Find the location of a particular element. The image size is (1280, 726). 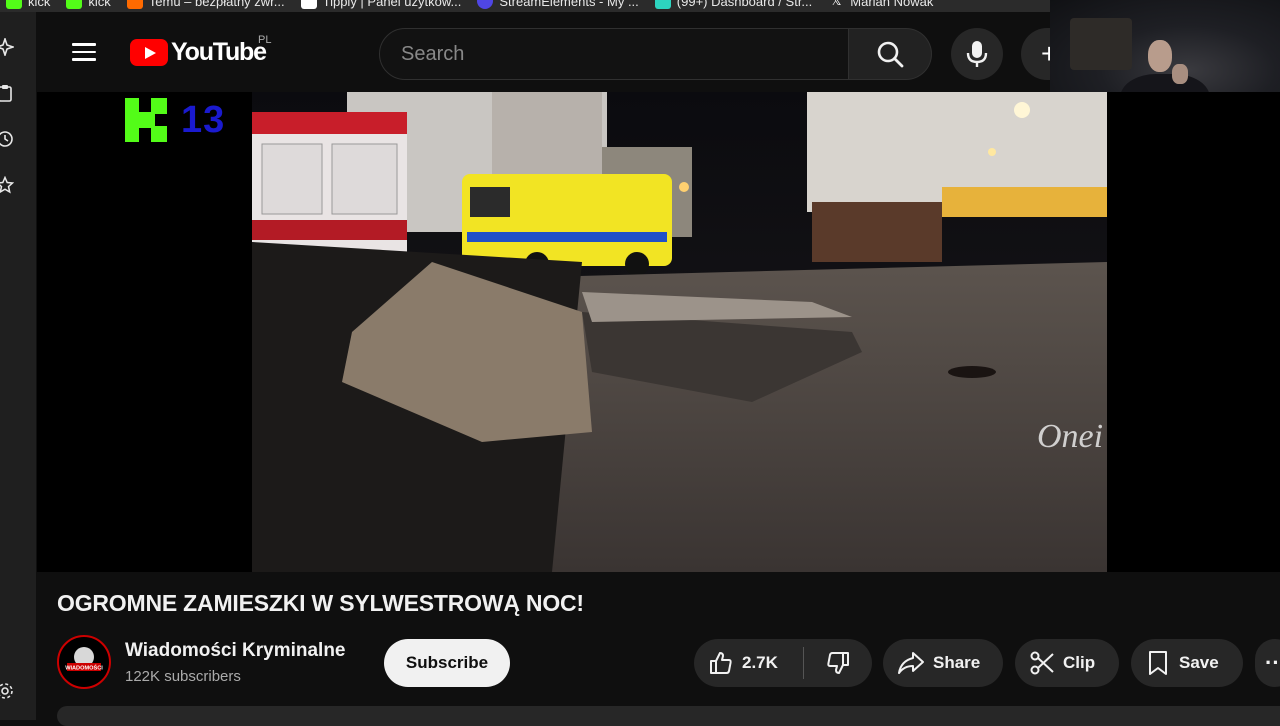

video-watermark: Onei is located at coordinates (1070, 436).